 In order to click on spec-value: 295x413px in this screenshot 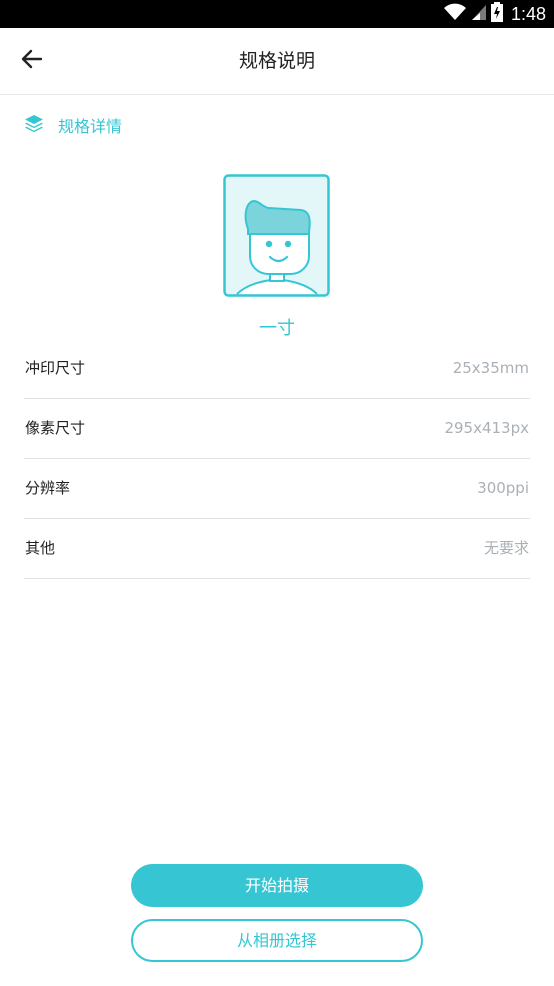, I will do `click(486, 428)`.